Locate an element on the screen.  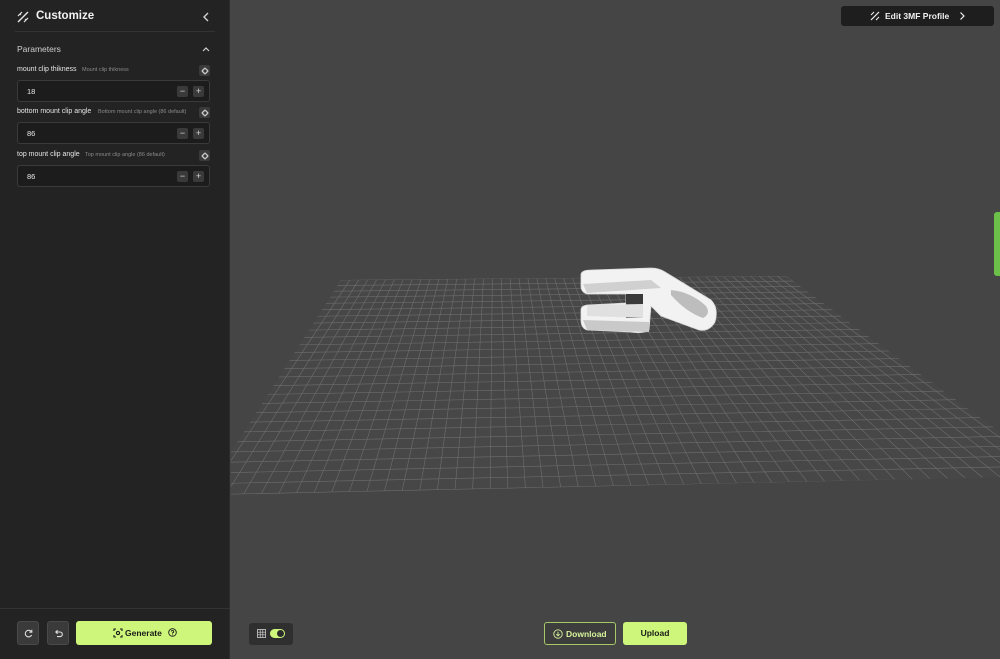
parameters-section-header: Parameters is located at coordinates (114, 49).